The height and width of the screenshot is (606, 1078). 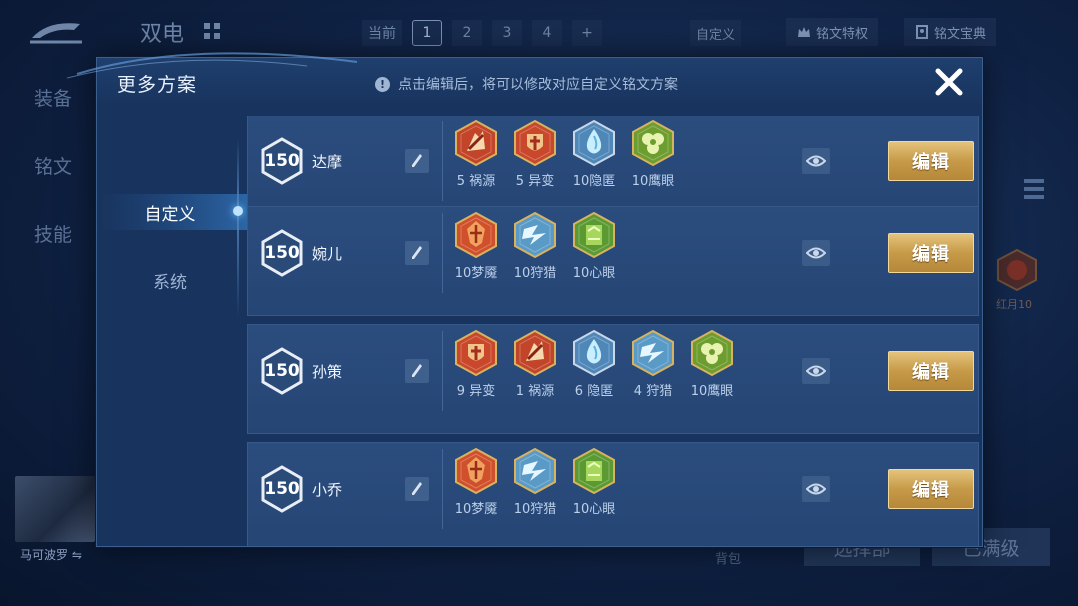 I want to click on menu-rune: 铭文, so click(x=53, y=186).